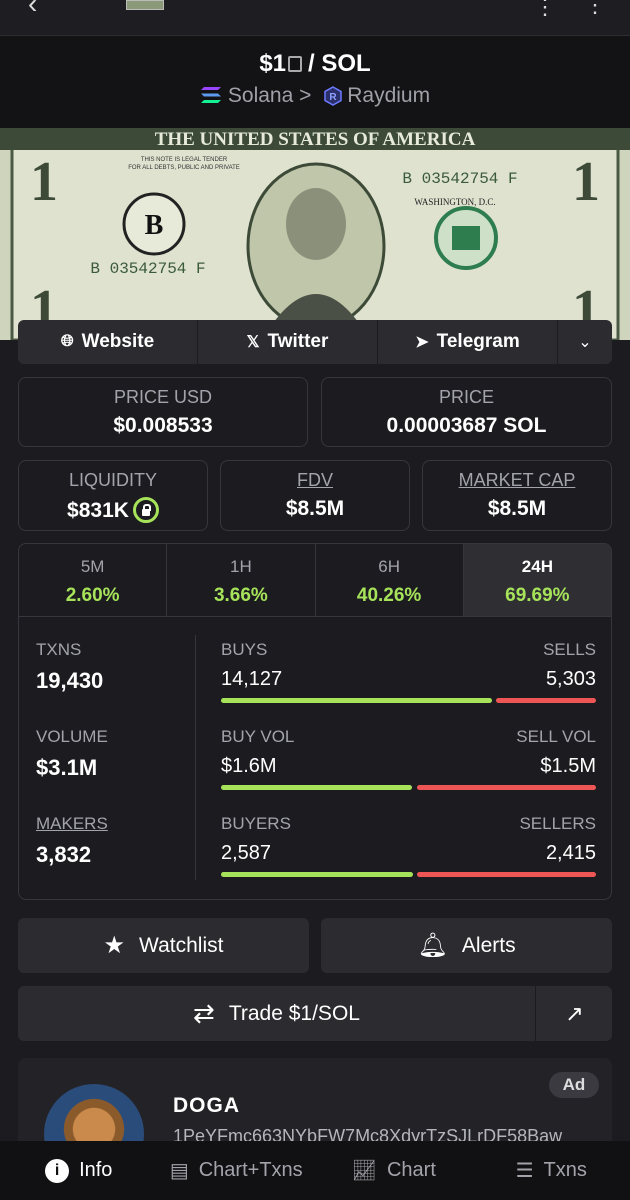  What do you see at coordinates (260, 95) in the screenshot?
I see `chain-link: Solana` at bounding box center [260, 95].